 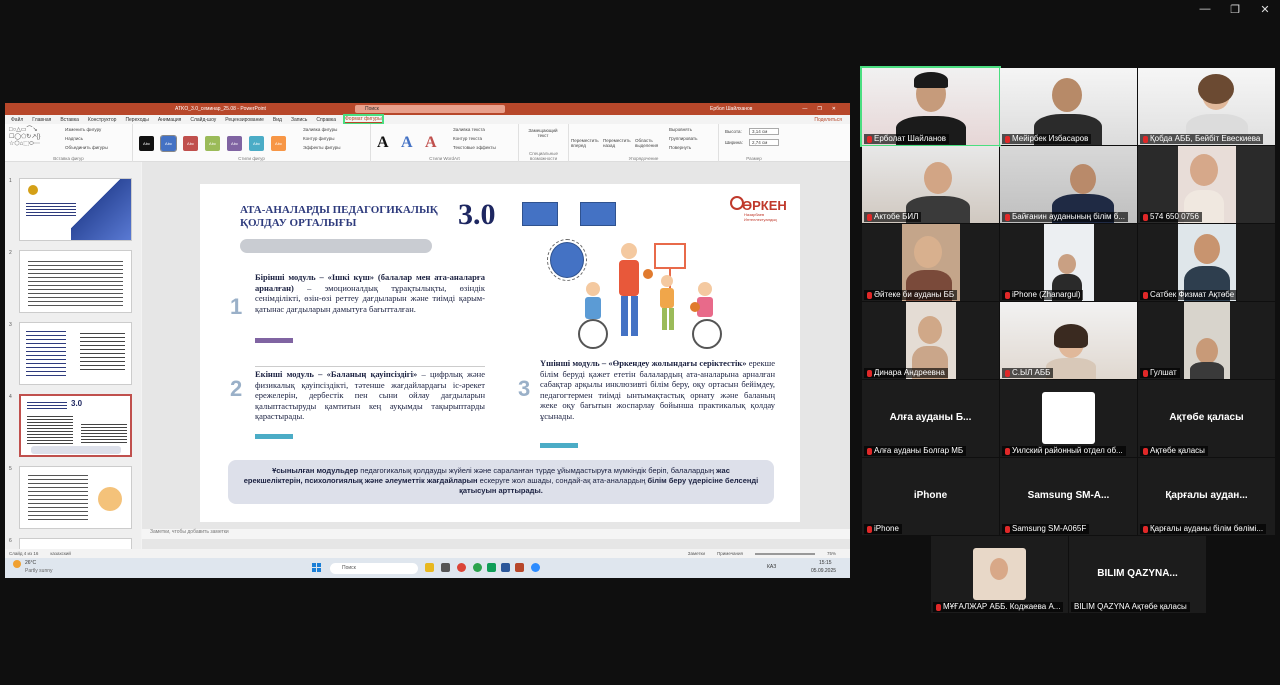 I want to click on text-effects-button: Текстовые эффекты, so click(x=474, y=147).